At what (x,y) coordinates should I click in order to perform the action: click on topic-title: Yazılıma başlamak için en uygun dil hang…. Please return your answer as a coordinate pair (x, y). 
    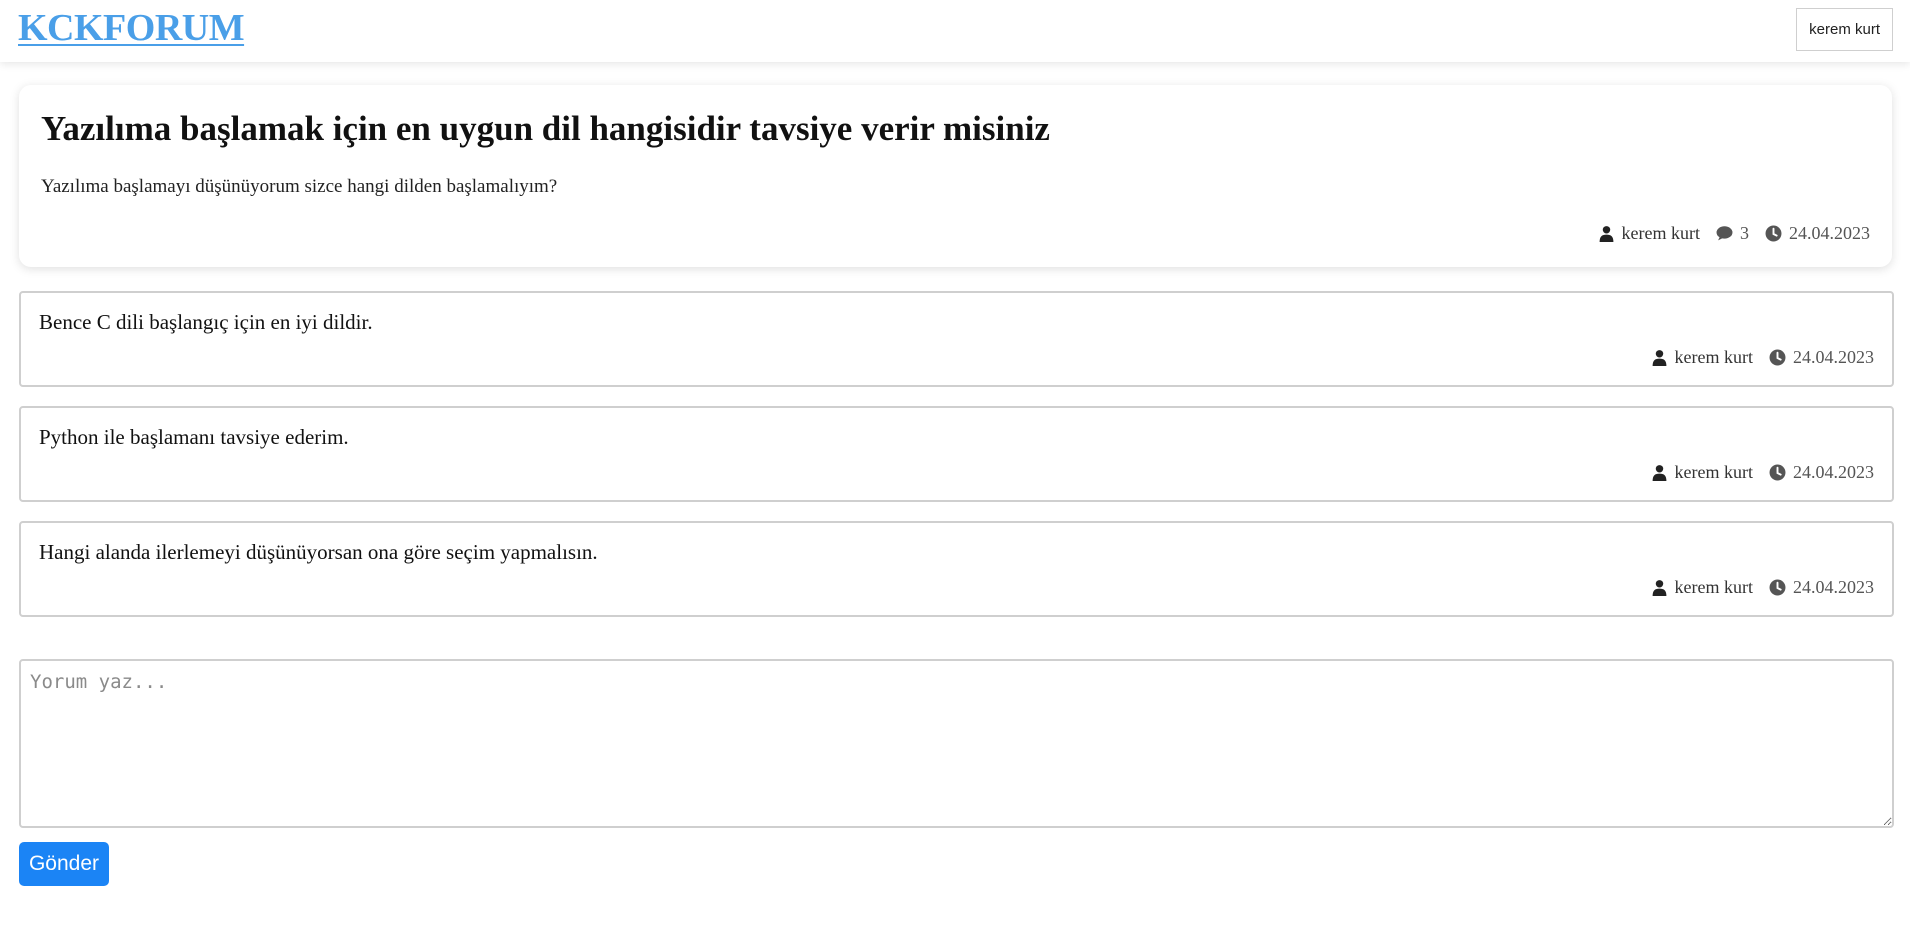
    Looking at the image, I should click on (545, 128).